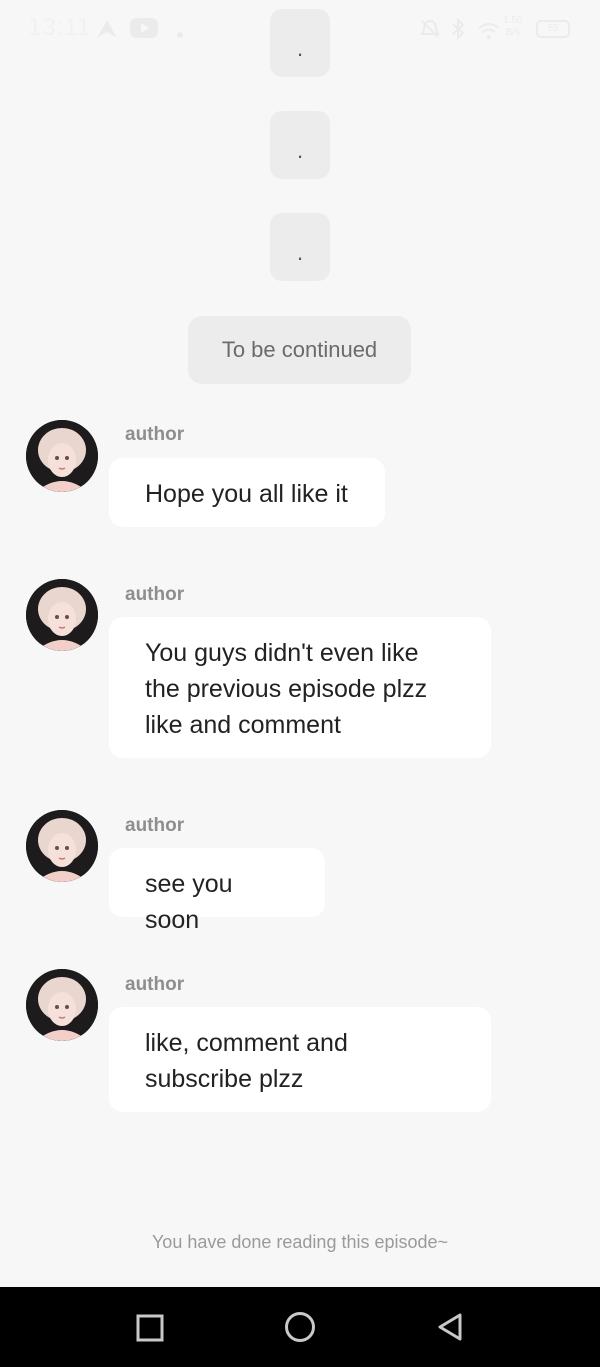  Describe the element at coordinates (458, 31) in the screenshot. I see `bluetooth-icon` at that location.